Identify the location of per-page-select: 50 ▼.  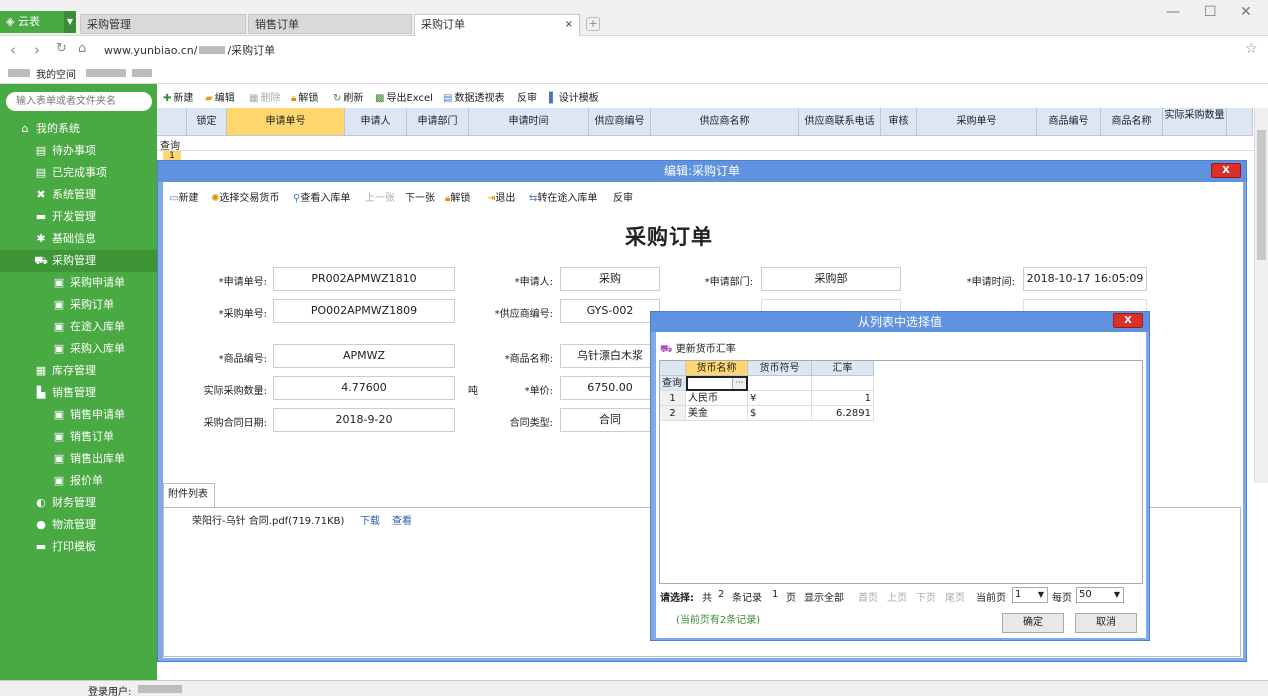
(1100, 595).